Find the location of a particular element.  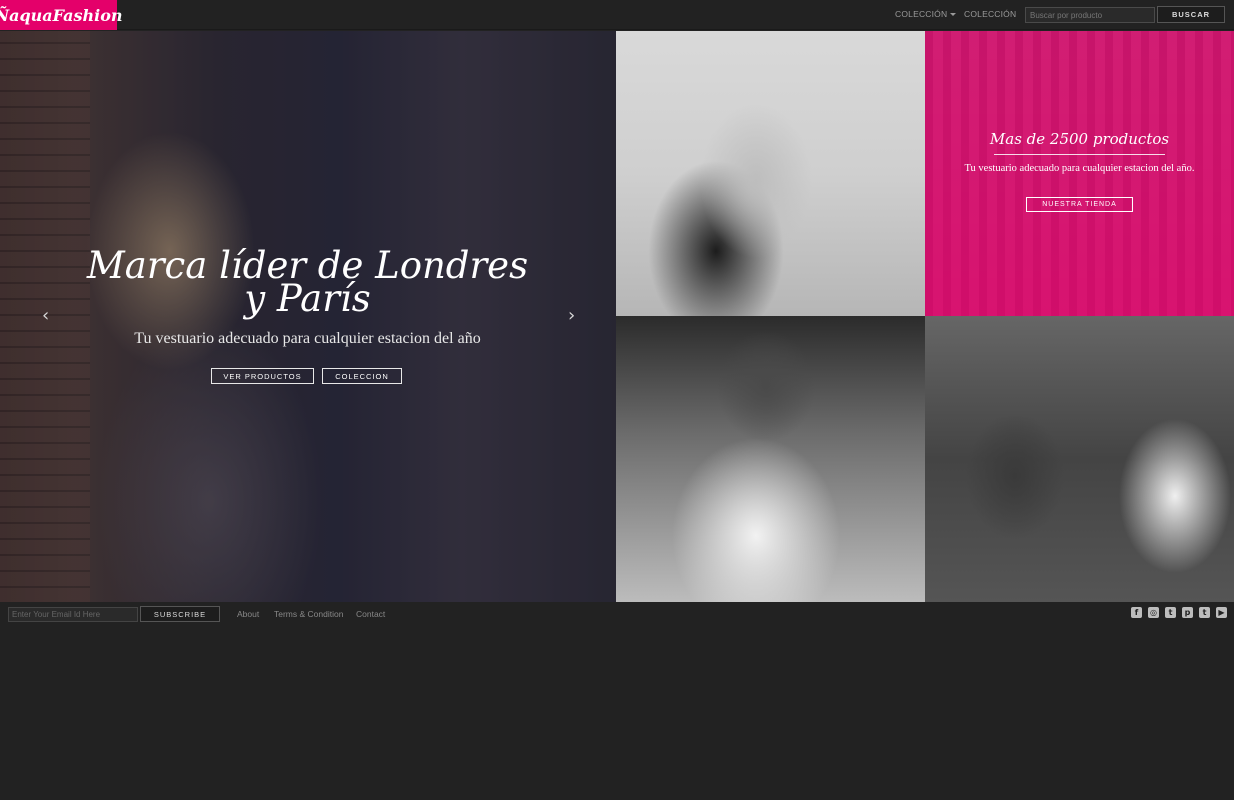

tumblr-icon: t is located at coordinates (1204, 612).